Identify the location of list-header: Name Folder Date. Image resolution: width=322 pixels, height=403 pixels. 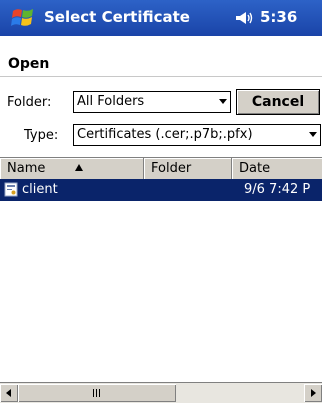
(161, 169).